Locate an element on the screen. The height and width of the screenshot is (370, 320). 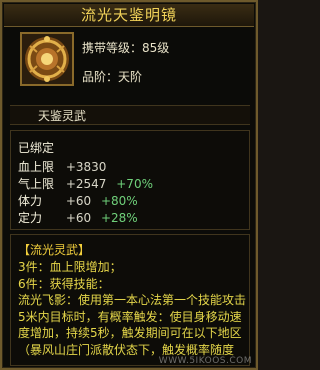
item-title: 流光天鉴明镜 is located at coordinates (129, 15).